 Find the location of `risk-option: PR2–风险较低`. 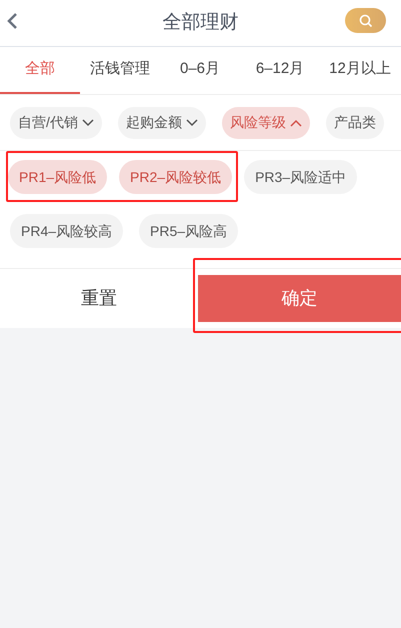

risk-option: PR2–风险较低 is located at coordinates (175, 177).